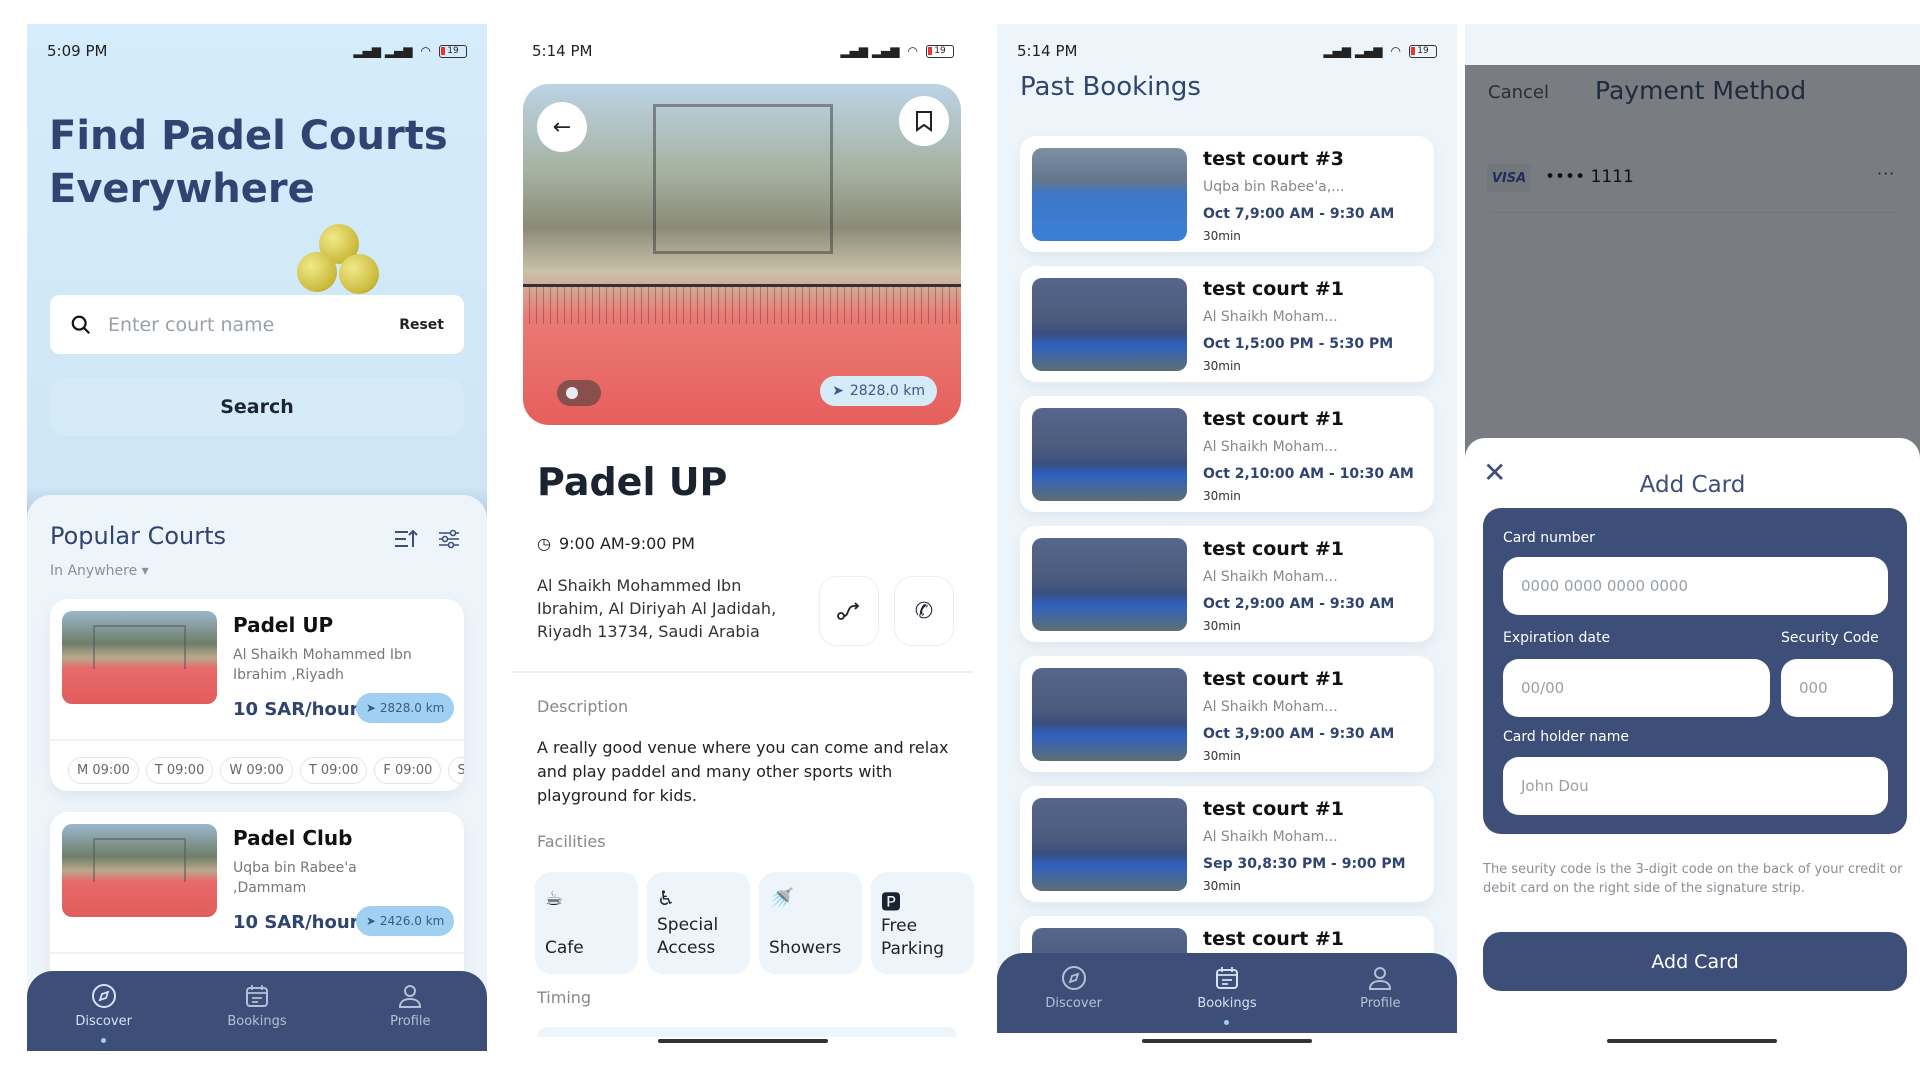 This screenshot has height=1080, width=1920. What do you see at coordinates (383, 51) in the screenshot?
I see `signal-icon: ▂▄▆ ▂▄▆` at bounding box center [383, 51].